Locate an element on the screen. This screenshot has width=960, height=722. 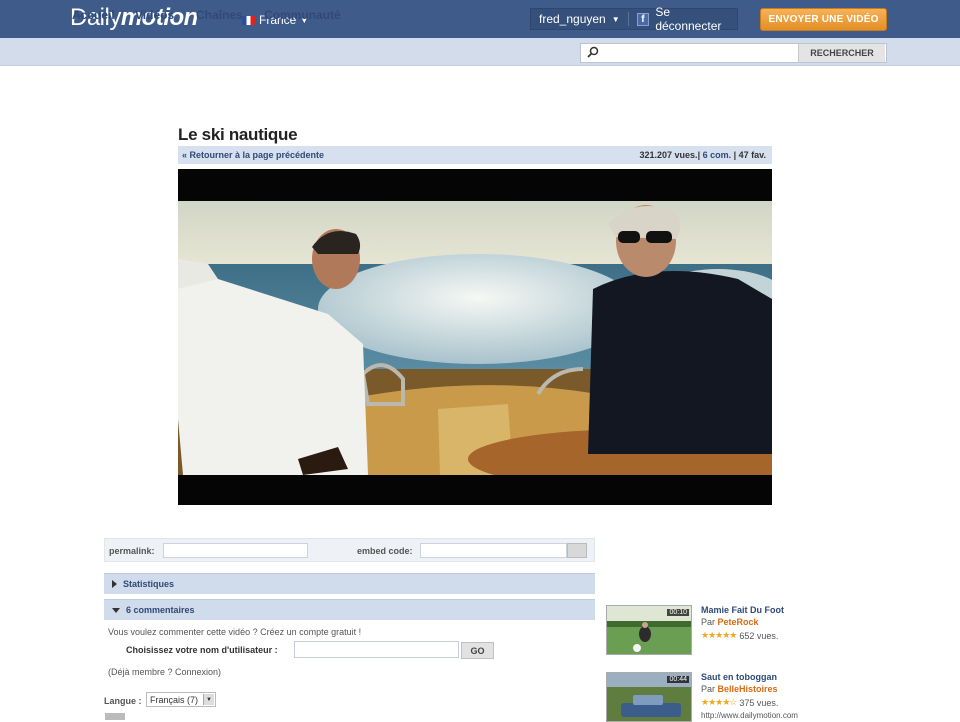
back-link: « Retourner à la page précédente is located at coordinates (253, 155).